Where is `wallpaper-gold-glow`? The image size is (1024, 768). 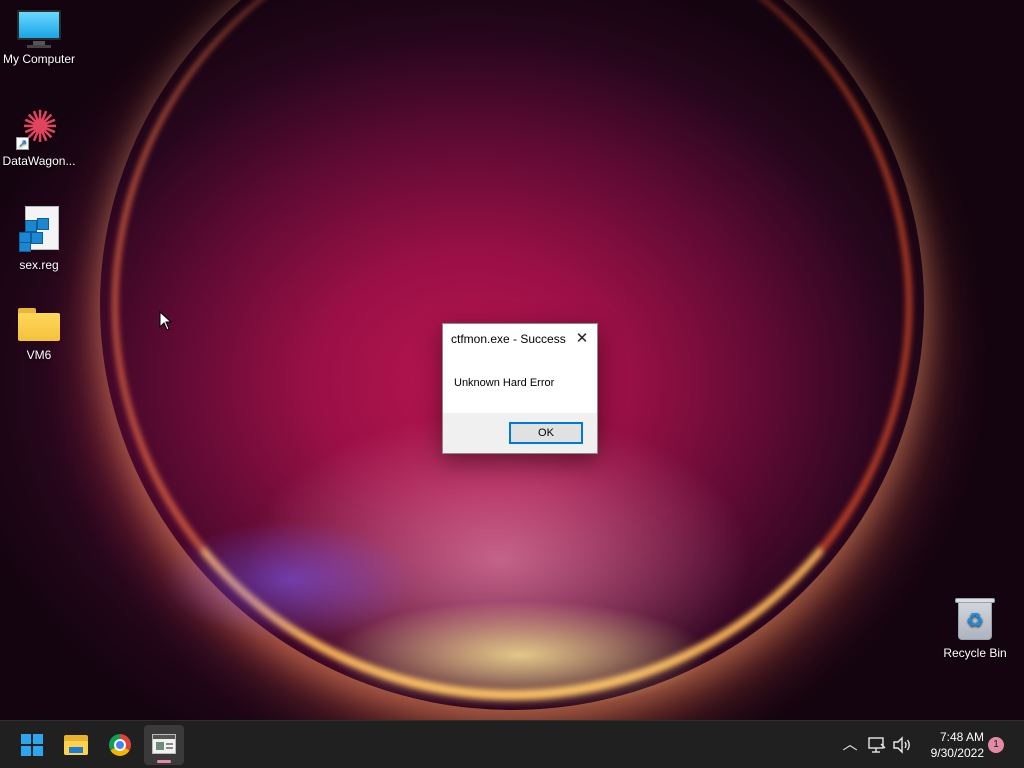 wallpaper-gold-glow is located at coordinates (520, 655).